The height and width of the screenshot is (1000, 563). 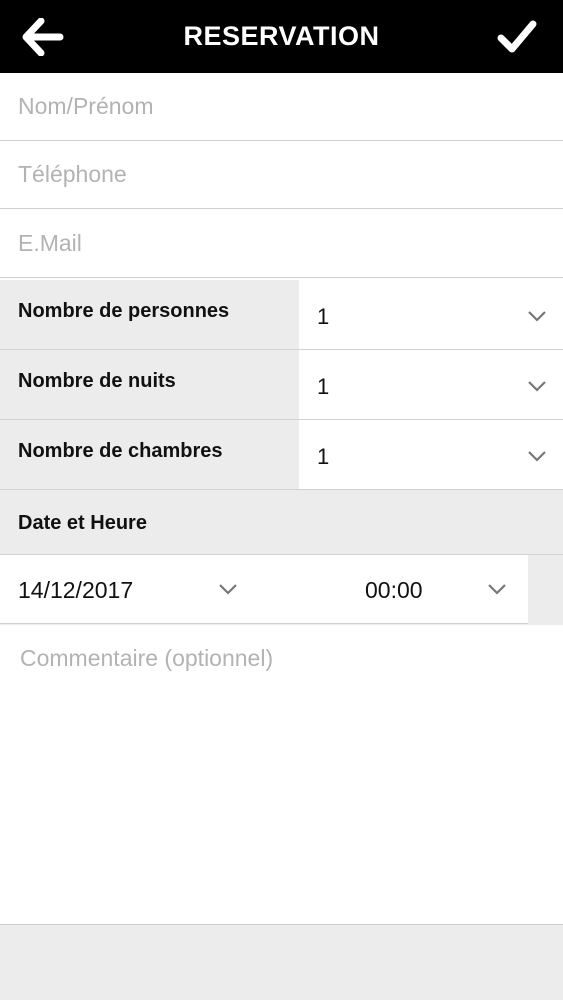 I want to click on persons-label-cell: Nombre de personnes, so click(x=149, y=314).